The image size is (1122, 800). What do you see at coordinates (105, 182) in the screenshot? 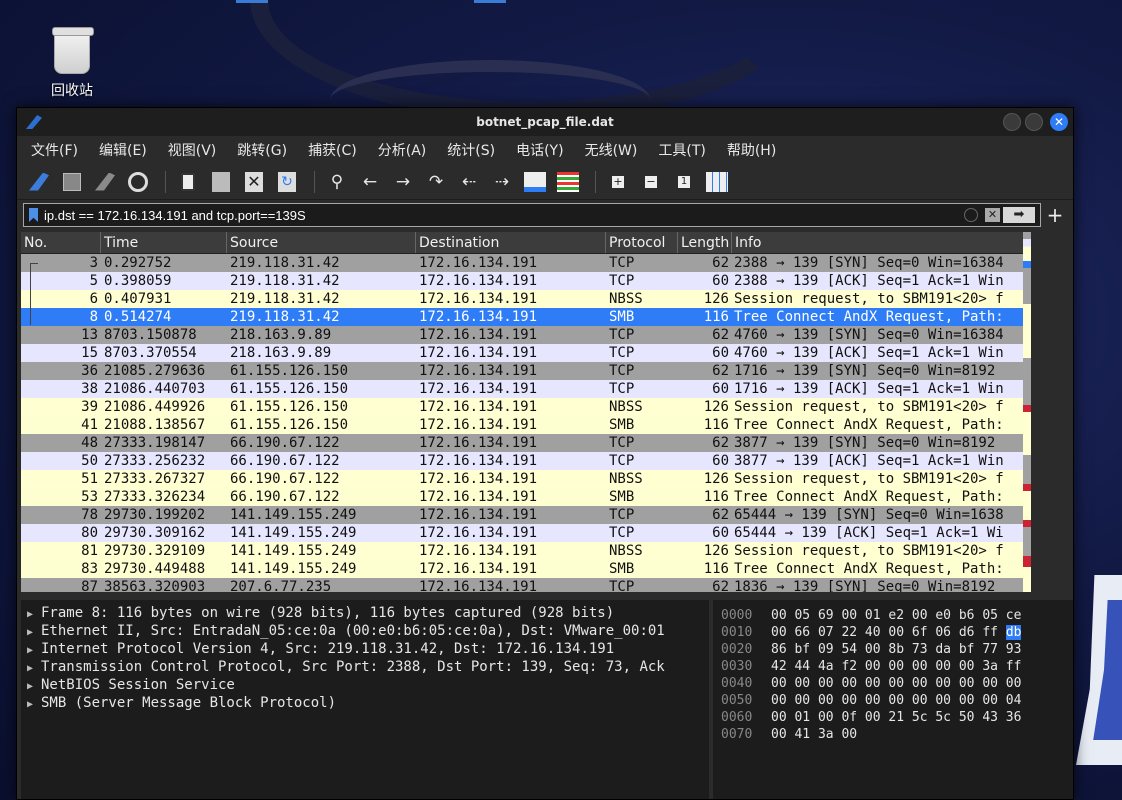
I see `restart-fin-icon` at bounding box center [105, 182].